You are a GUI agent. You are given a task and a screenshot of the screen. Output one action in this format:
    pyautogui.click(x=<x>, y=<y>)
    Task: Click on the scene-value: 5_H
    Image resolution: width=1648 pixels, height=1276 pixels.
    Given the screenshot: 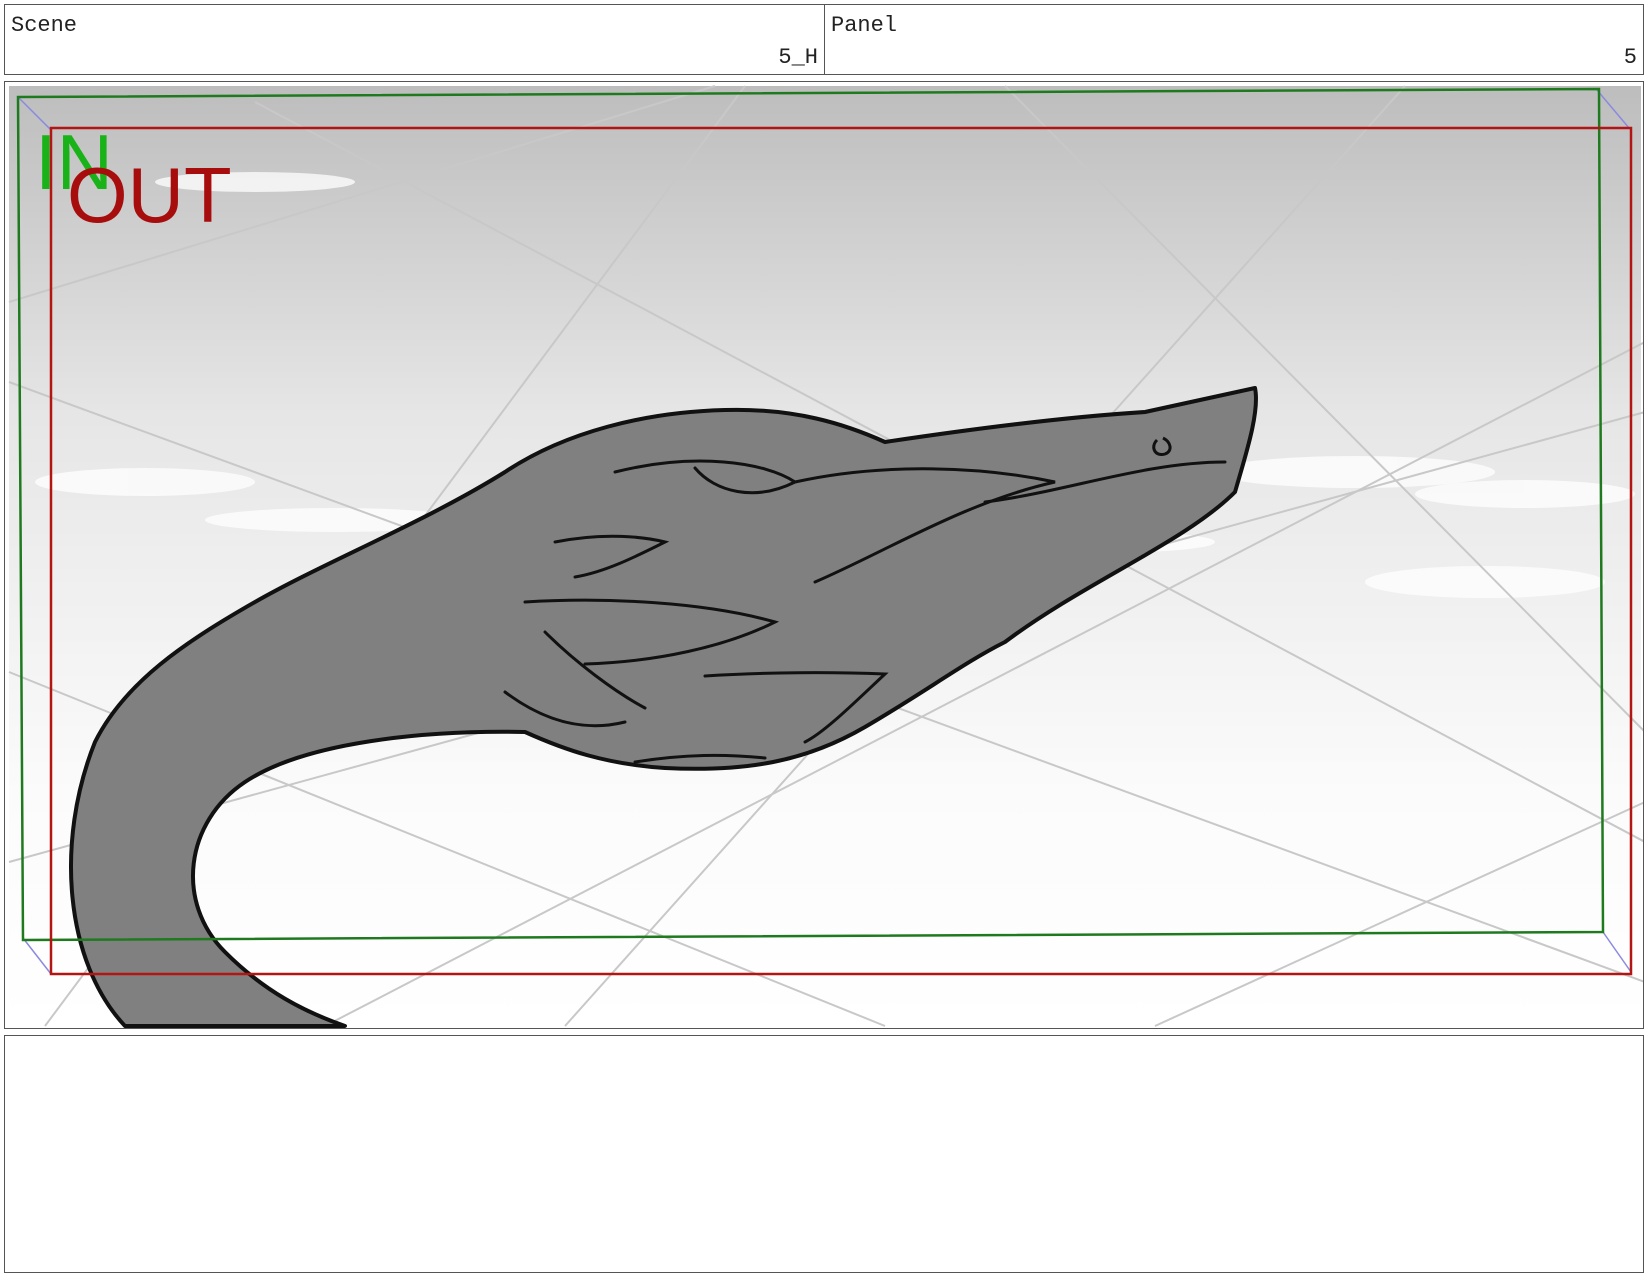 What is the action you would take?
    pyautogui.click(x=798, y=57)
    